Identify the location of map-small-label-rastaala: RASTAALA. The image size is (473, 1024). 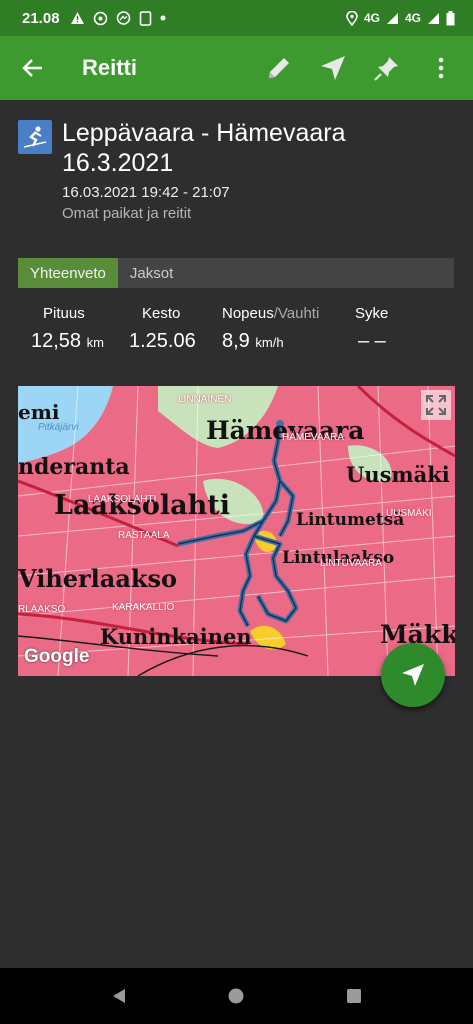
(144, 535).